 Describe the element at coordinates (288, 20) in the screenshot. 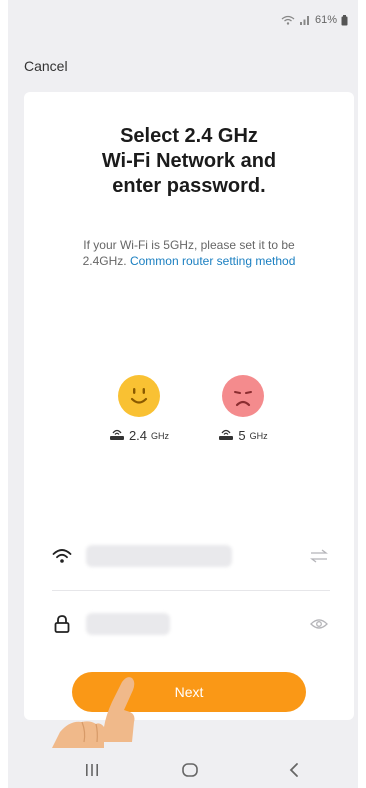

I see `wifi-status-icon` at that location.